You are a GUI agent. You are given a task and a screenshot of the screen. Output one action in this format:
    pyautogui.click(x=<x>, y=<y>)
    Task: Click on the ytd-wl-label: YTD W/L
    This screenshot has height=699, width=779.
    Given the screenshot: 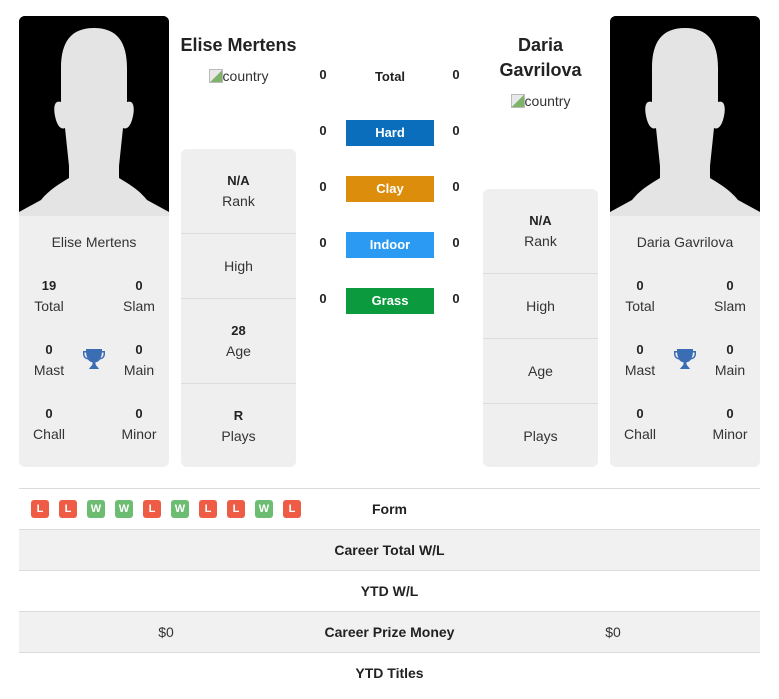 What is the action you would take?
    pyautogui.click(x=389, y=591)
    